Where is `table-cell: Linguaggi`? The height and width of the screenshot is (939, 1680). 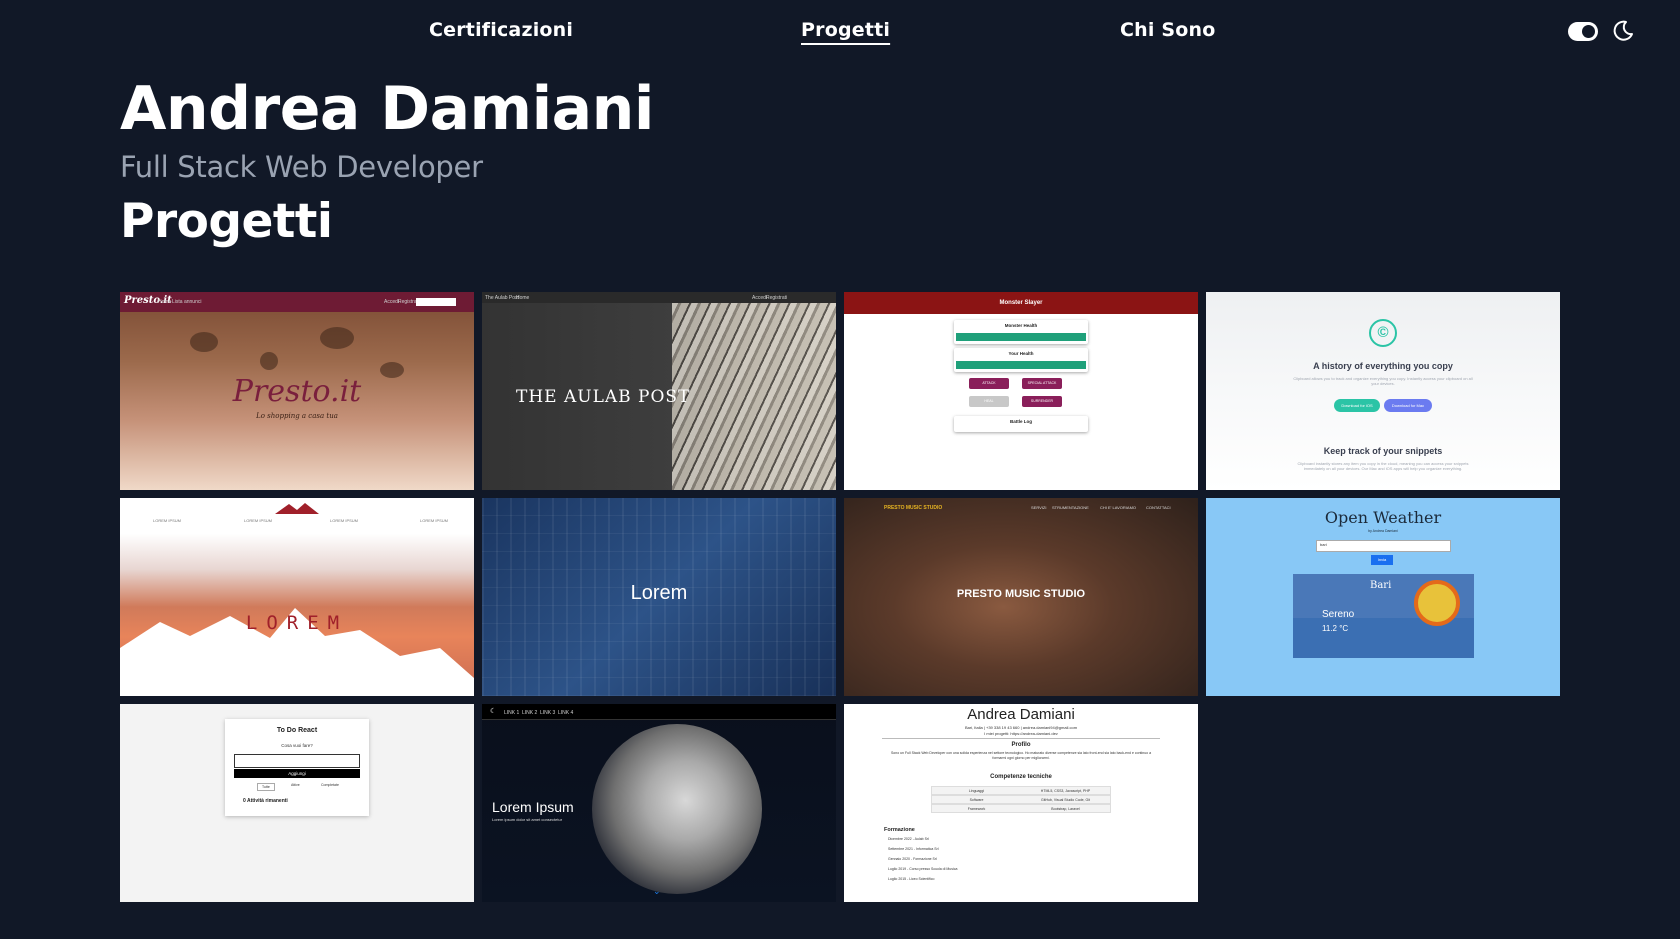
table-cell: Linguaggi is located at coordinates (976, 791).